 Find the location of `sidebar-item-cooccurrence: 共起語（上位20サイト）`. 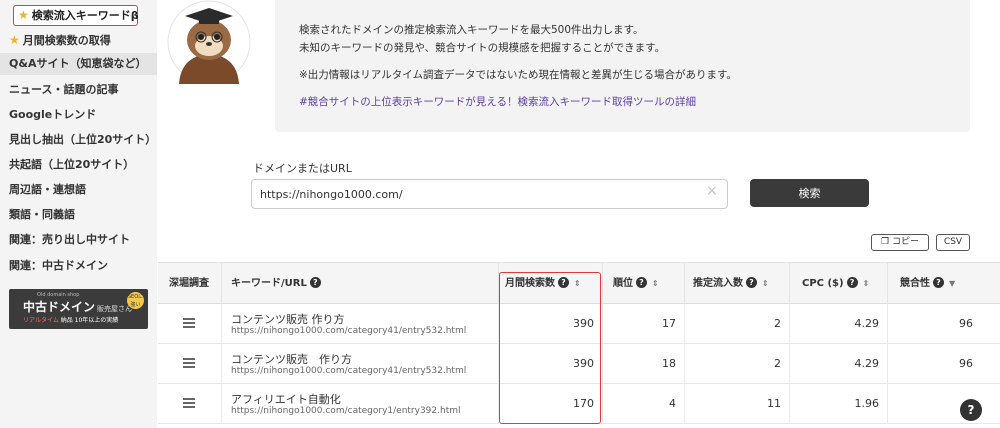

sidebar-item-cooccurrence: 共起語（上位20サイト） is located at coordinates (78, 165).